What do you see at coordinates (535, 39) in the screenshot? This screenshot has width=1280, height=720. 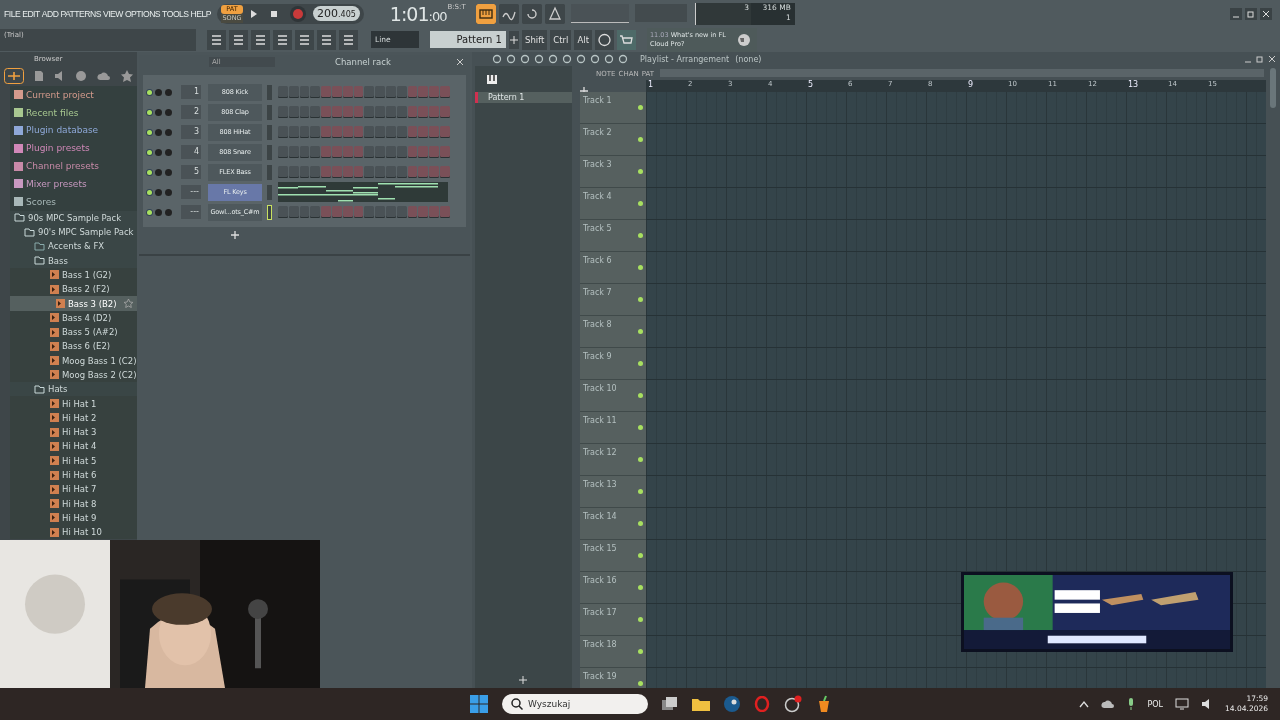 I see `modifier-key: Shift` at bounding box center [535, 39].